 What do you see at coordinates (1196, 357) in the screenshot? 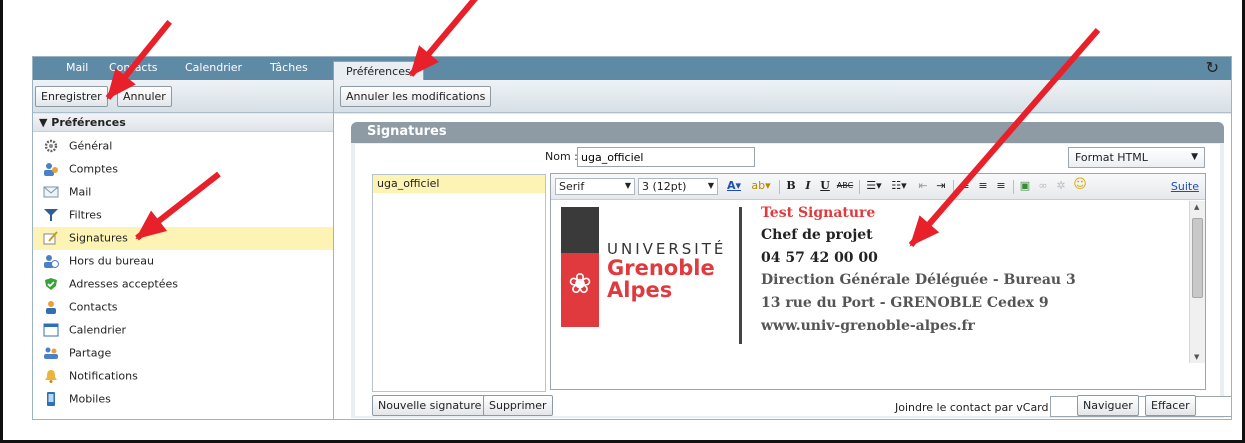
I see `scroll-down-icon: ▼` at bounding box center [1196, 357].